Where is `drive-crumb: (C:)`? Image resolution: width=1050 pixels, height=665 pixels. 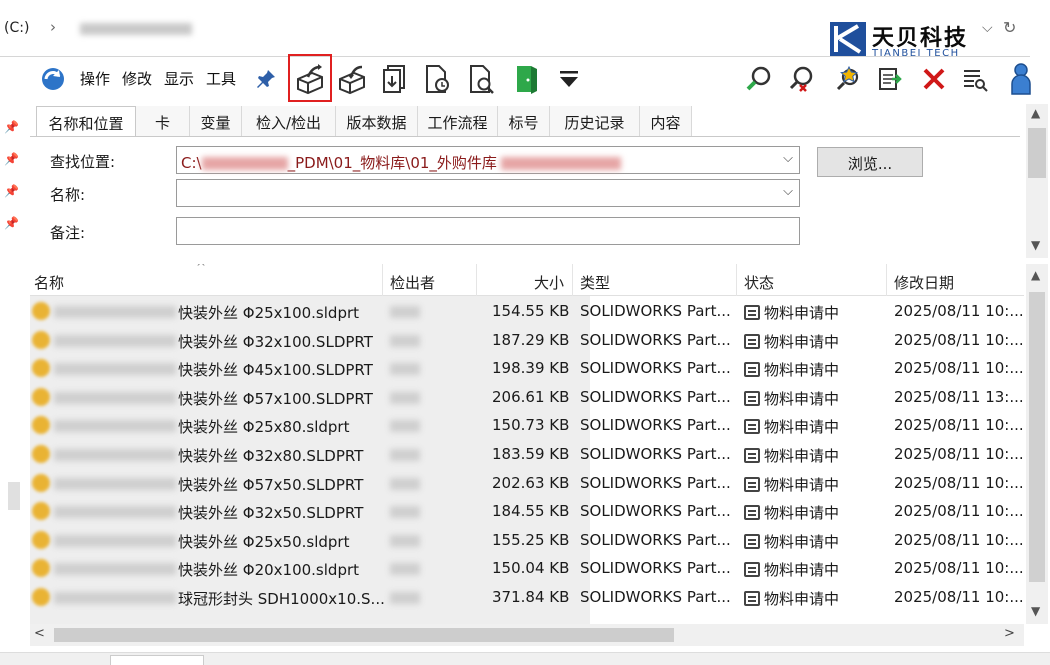 drive-crumb: (C:) is located at coordinates (16, 28).